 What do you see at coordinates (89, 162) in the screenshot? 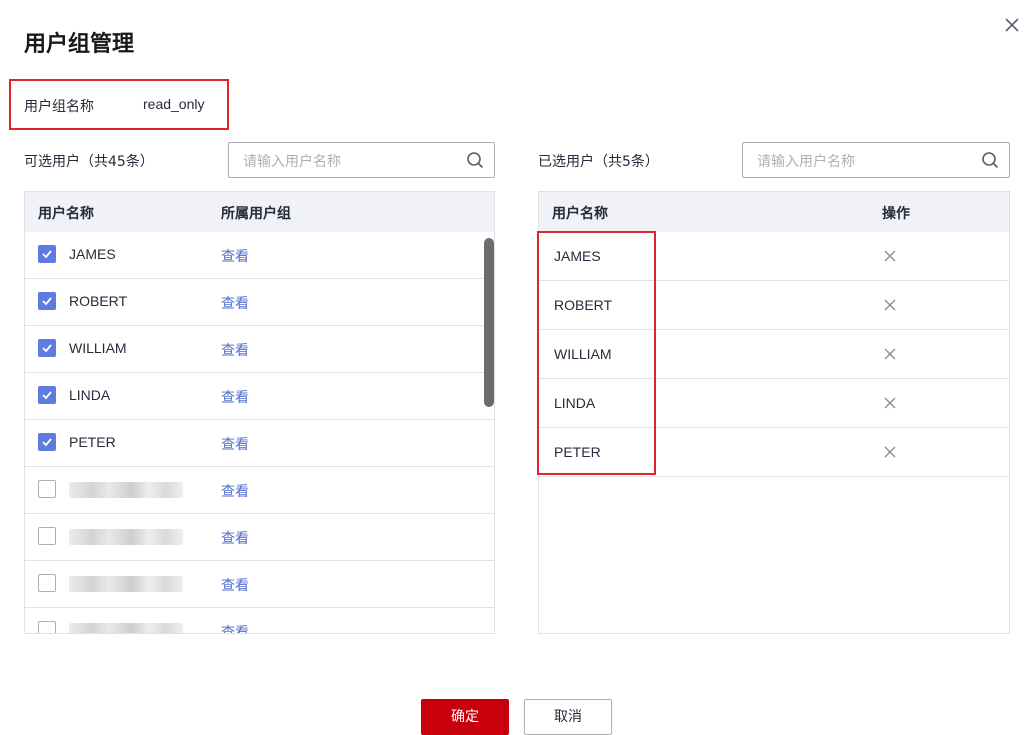
I see `available-users-count: 可选用户（共45条）` at bounding box center [89, 162].